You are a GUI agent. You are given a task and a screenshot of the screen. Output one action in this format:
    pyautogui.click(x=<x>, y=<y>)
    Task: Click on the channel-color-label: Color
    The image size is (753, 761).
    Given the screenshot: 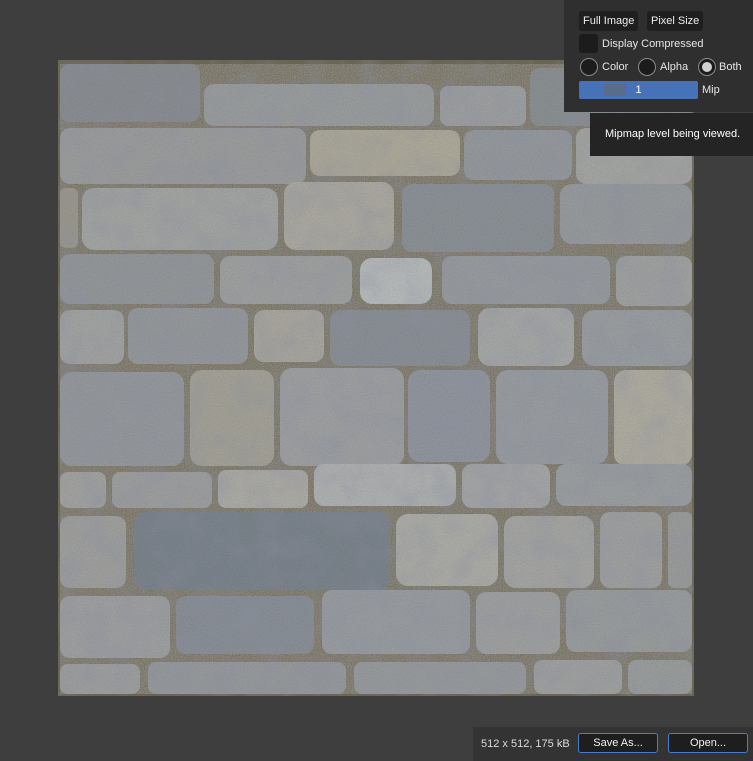 What is the action you would take?
    pyautogui.click(x=615, y=67)
    